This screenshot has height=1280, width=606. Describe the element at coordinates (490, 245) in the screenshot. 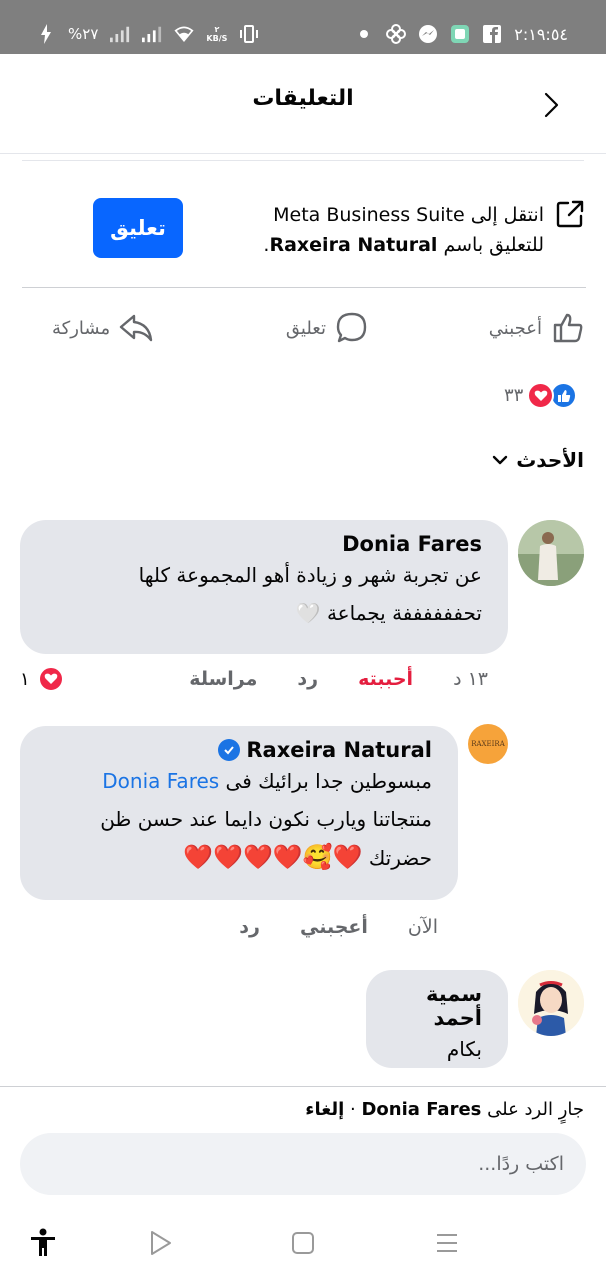

I see `business-suite-line2-prefix: للتعليق باسم` at that location.